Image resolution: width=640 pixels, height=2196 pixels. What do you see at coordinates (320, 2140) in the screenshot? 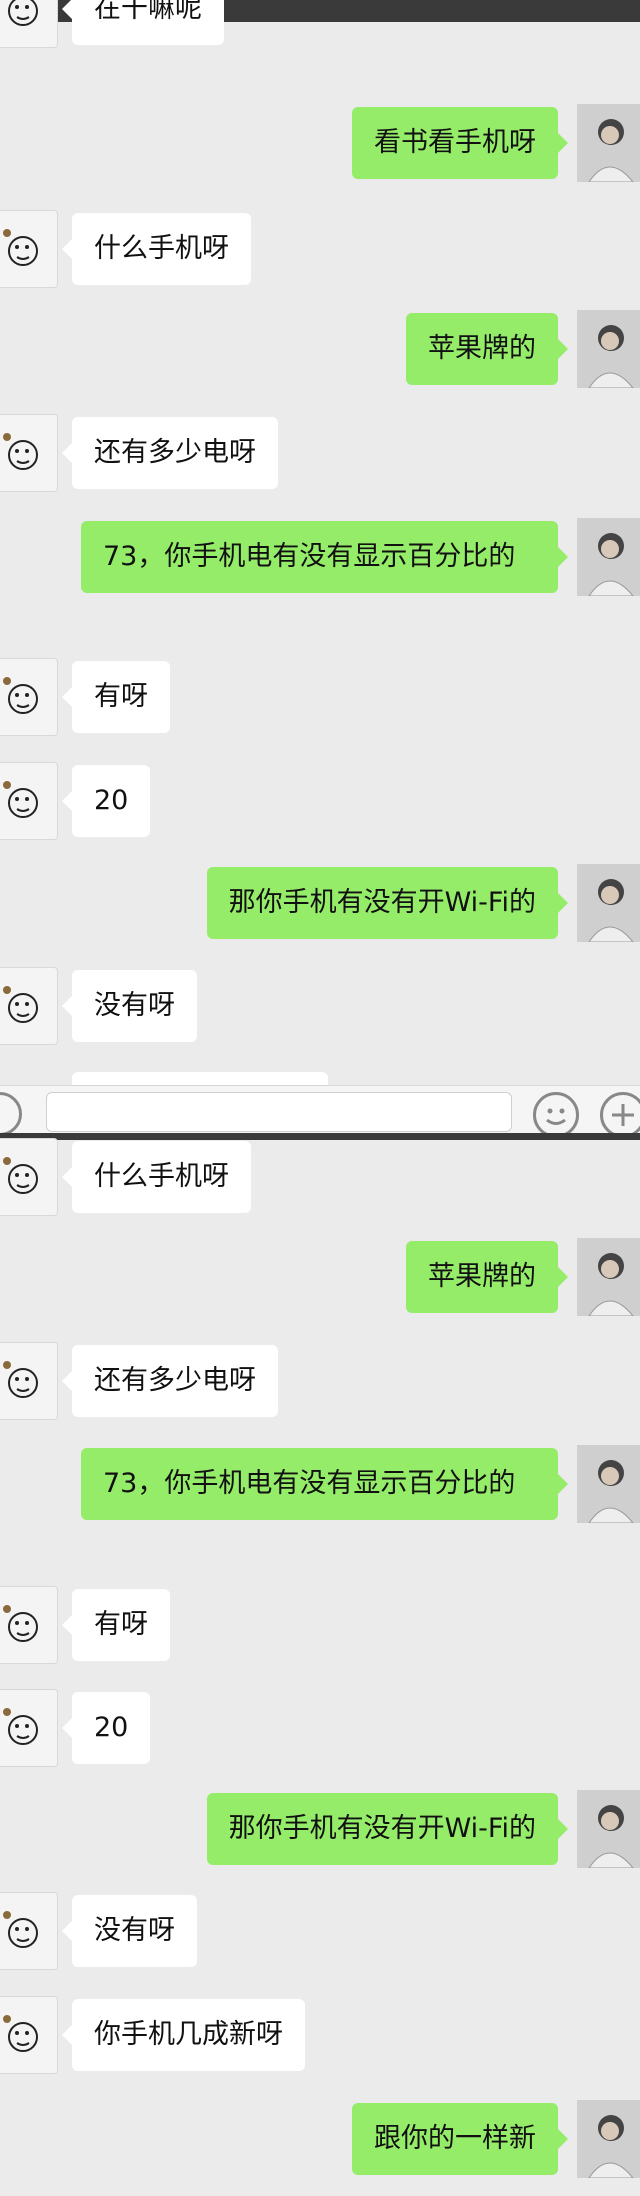
I see `message-row: 跟你的一样新` at bounding box center [320, 2140].